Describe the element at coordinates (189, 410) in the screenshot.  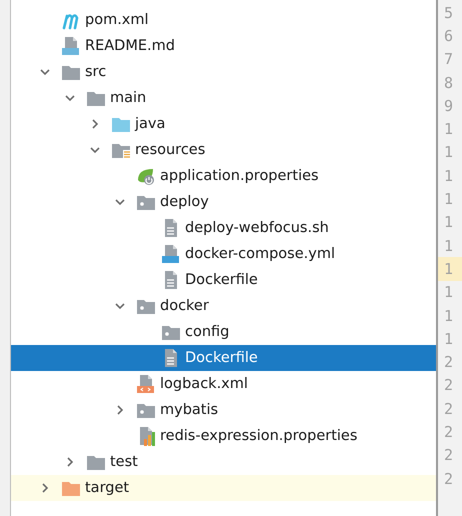
I see `item-label: mybatis` at that location.